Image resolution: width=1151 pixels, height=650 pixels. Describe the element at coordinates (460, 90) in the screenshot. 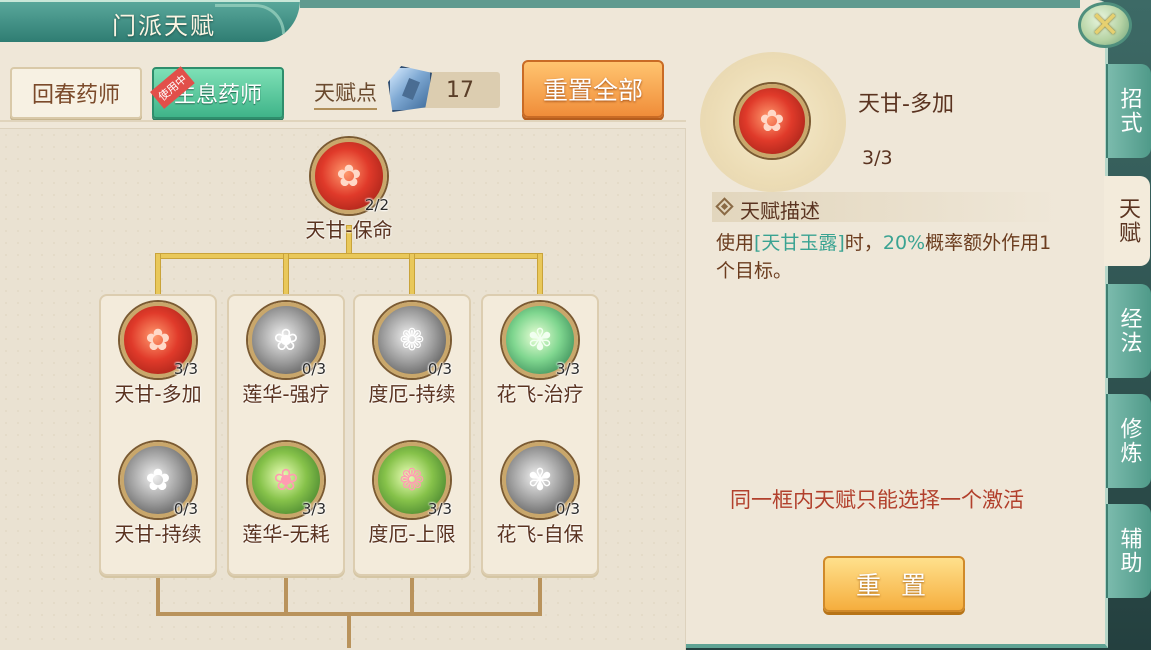

I see `talent-points-value: 17` at that location.